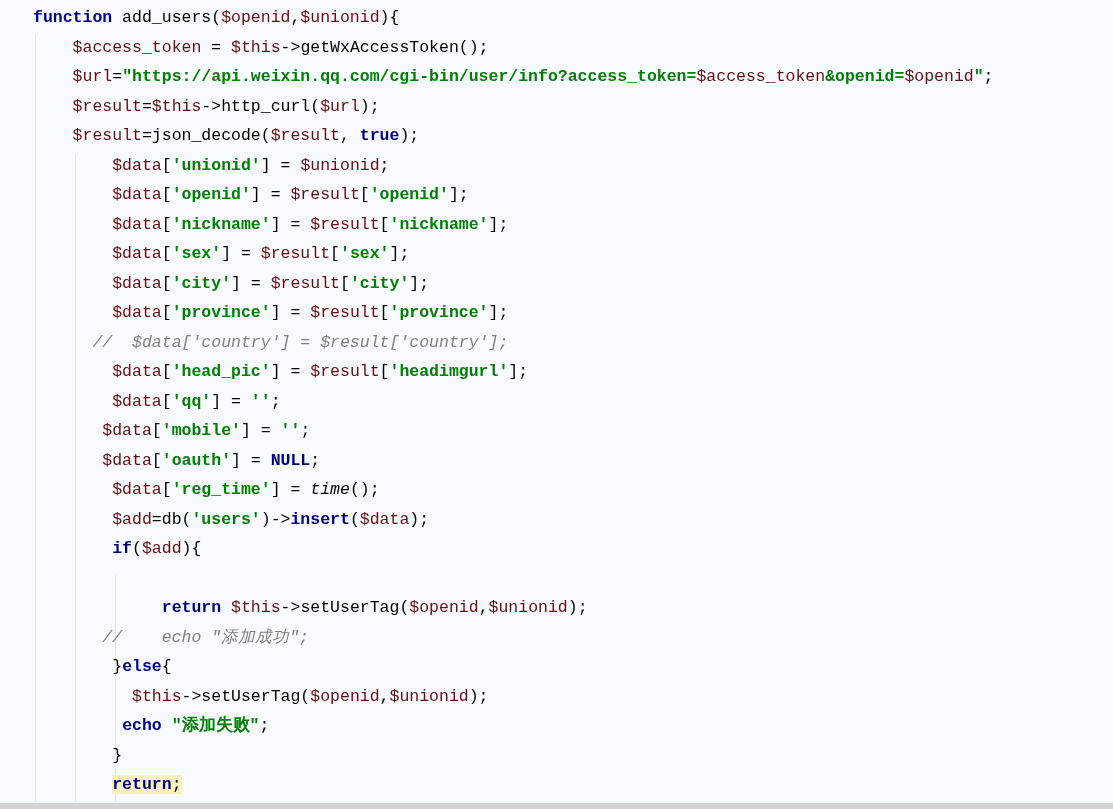  I want to click on code-line: $this->setUserTag($openid,$unionid);, so click(310, 696).